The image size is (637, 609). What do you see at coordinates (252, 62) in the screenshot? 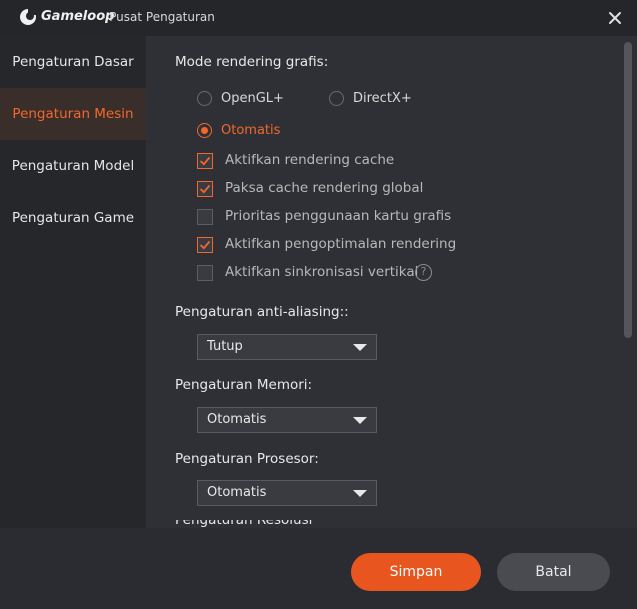
I see `rendering-mode-label: Mode rendering grafis:` at bounding box center [252, 62].